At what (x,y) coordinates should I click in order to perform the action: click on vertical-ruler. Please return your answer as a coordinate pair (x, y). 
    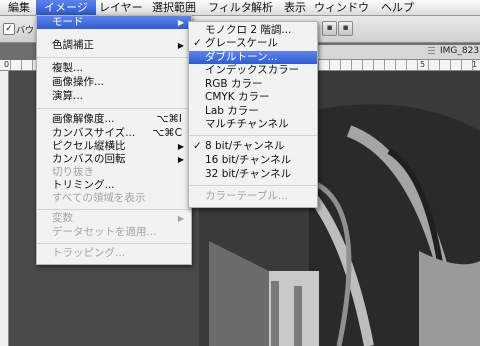
    Looking at the image, I should click on (4, 208).